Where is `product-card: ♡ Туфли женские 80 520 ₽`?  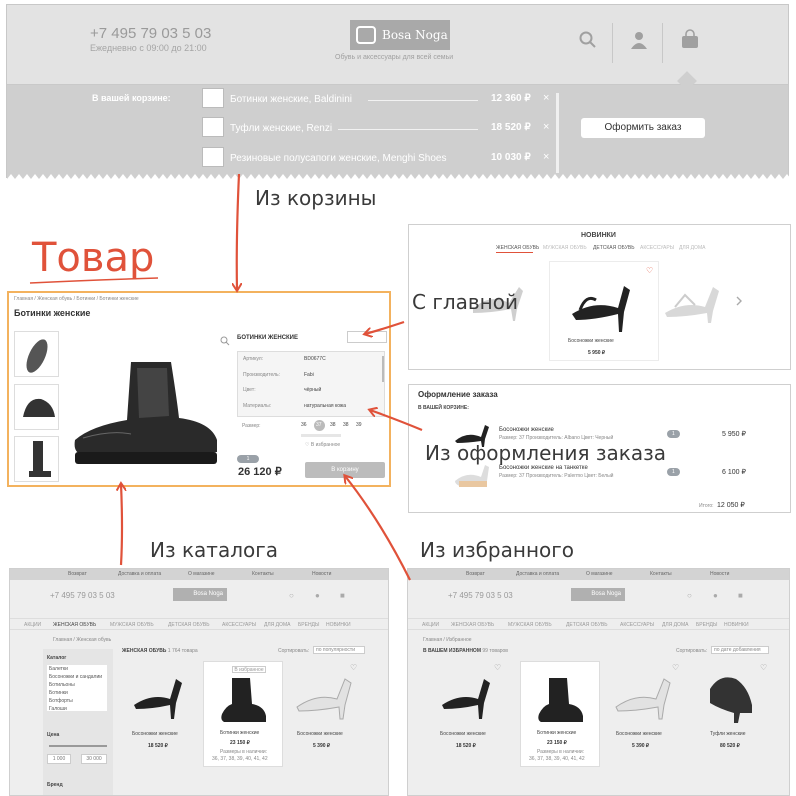 product-card: ♡ Туфли женские 80 520 ₽ is located at coordinates (734, 709).